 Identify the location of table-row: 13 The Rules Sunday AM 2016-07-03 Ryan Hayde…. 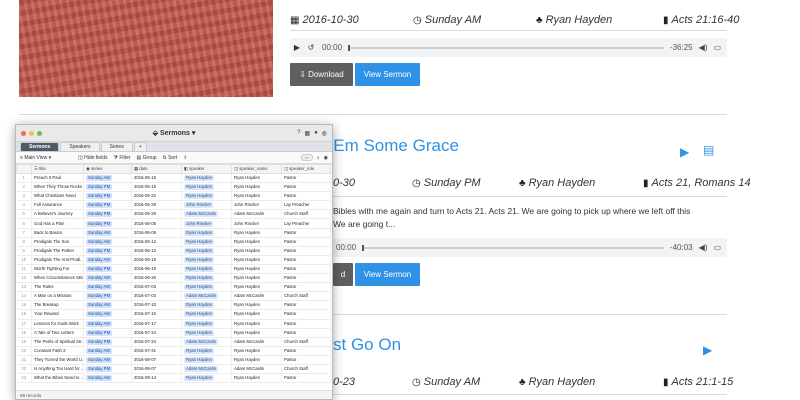
(173, 287).